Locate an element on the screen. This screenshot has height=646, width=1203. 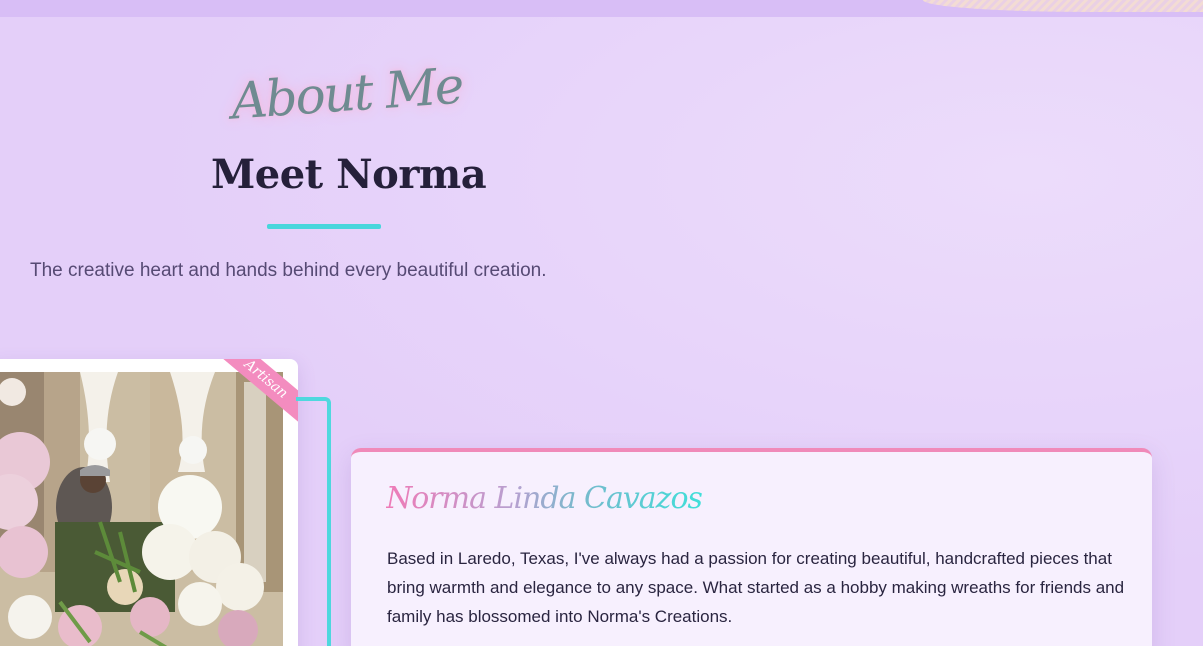
accent-line is located at coordinates (313, 521).